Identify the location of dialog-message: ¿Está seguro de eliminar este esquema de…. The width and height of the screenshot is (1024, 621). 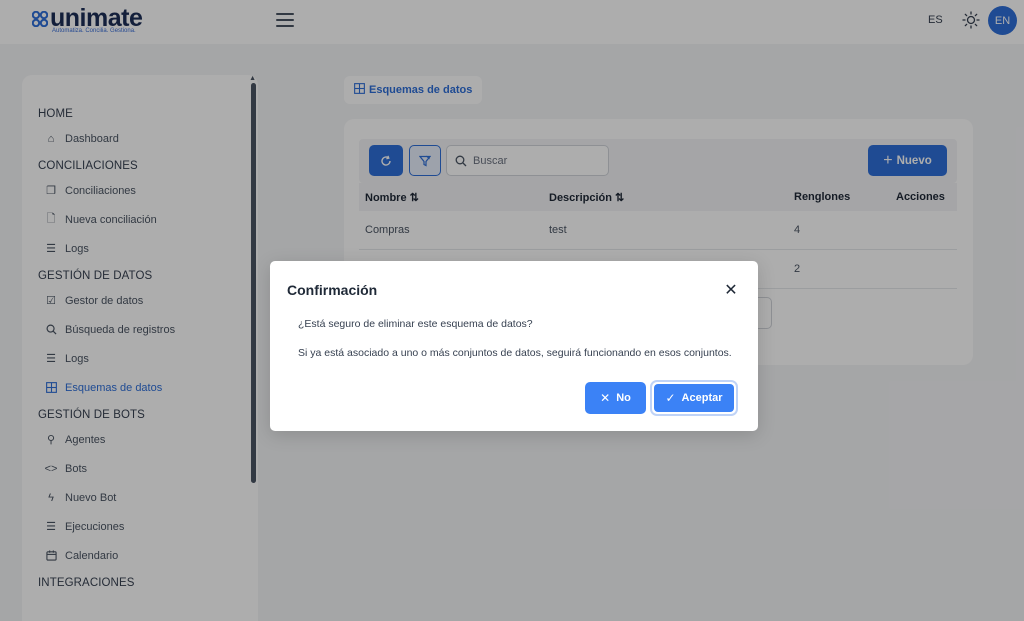
(415, 324).